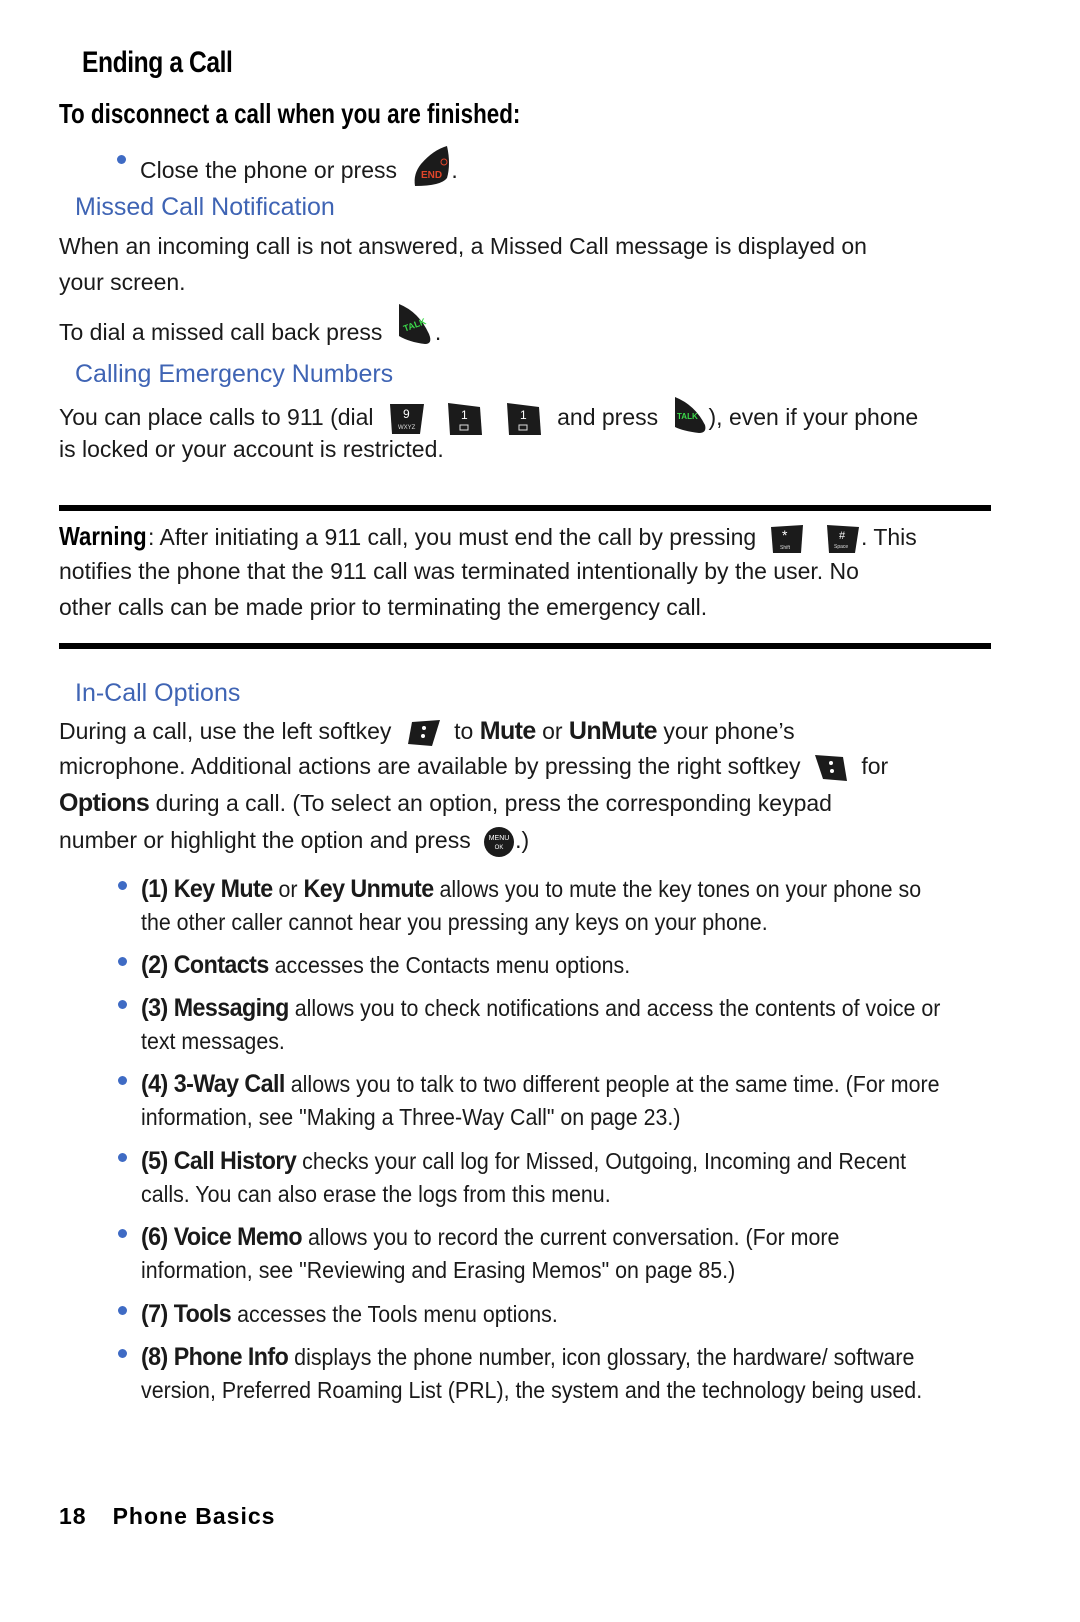 The image size is (1080, 1622). What do you see at coordinates (234, 374) in the screenshot?
I see `emergency-heading: Calling Emergency Numbers` at bounding box center [234, 374].